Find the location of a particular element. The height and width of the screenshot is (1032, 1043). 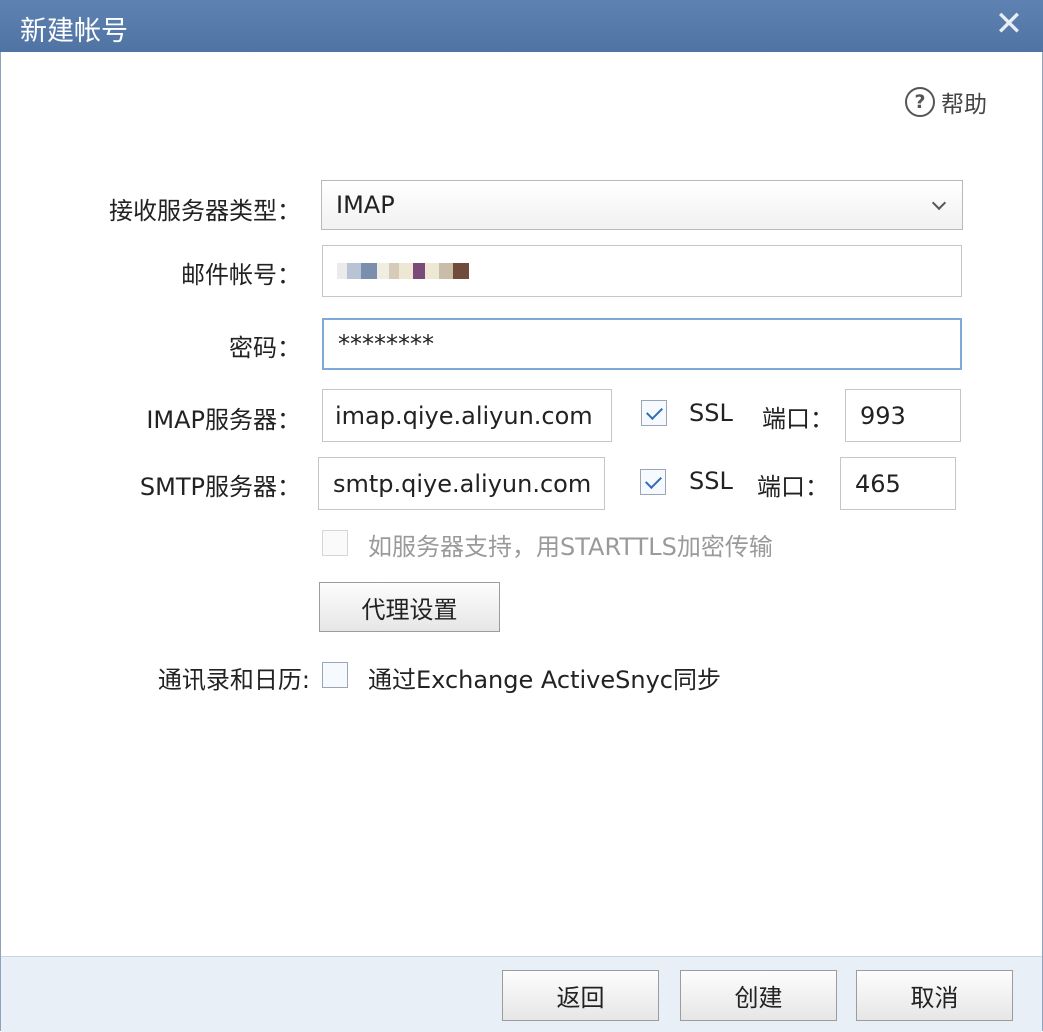

question-circle-icon: ? is located at coordinates (920, 102).